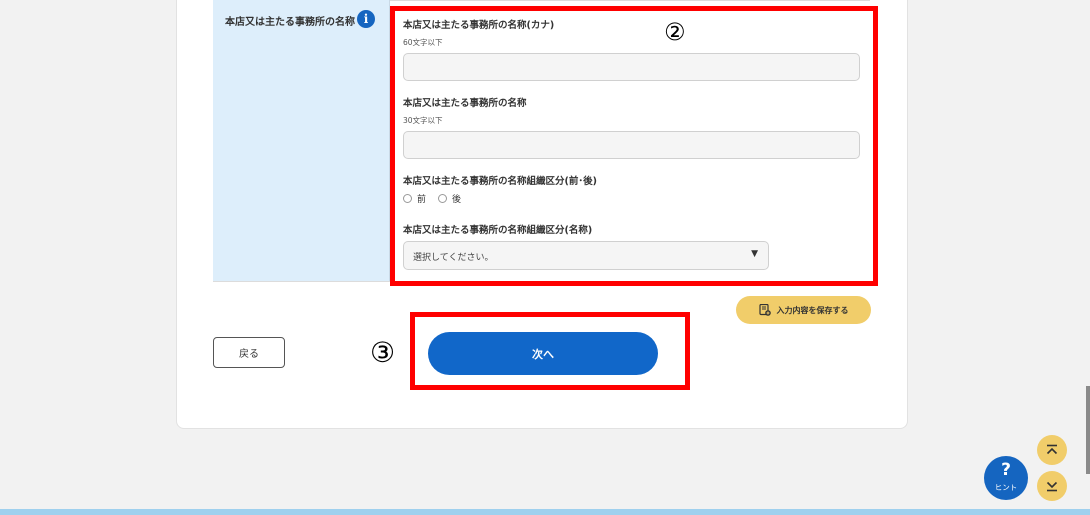 The image size is (1090, 515). I want to click on footer-bar, so click(545, 512).